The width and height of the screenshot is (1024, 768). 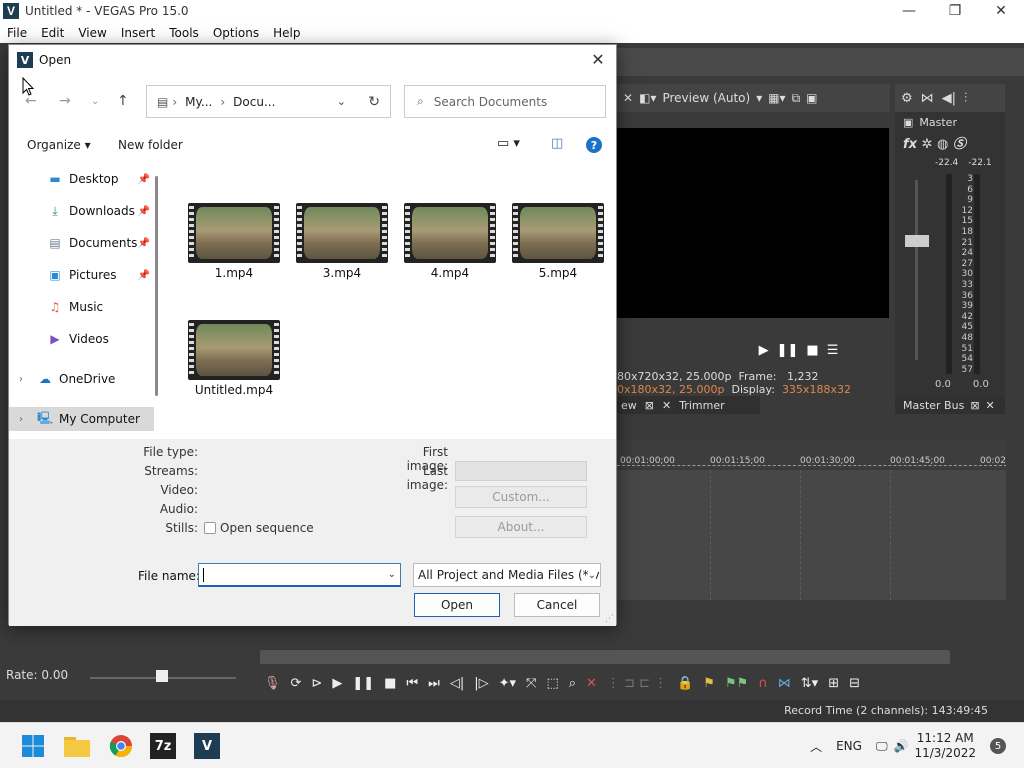 I want to click on menu-view: View, so click(x=92, y=33).